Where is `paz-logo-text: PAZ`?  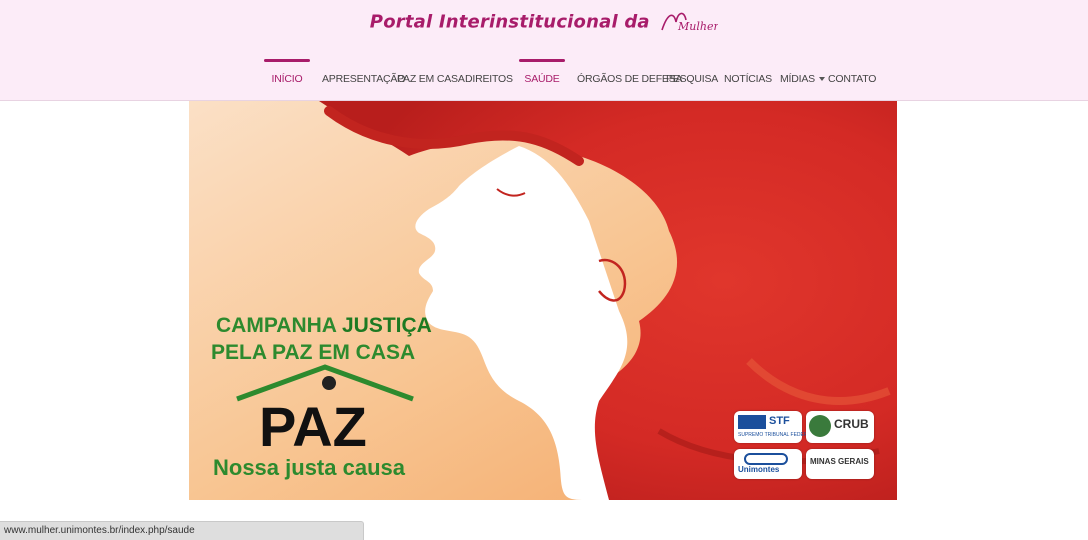 paz-logo-text: PAZ is located at coordinates (313, 426).